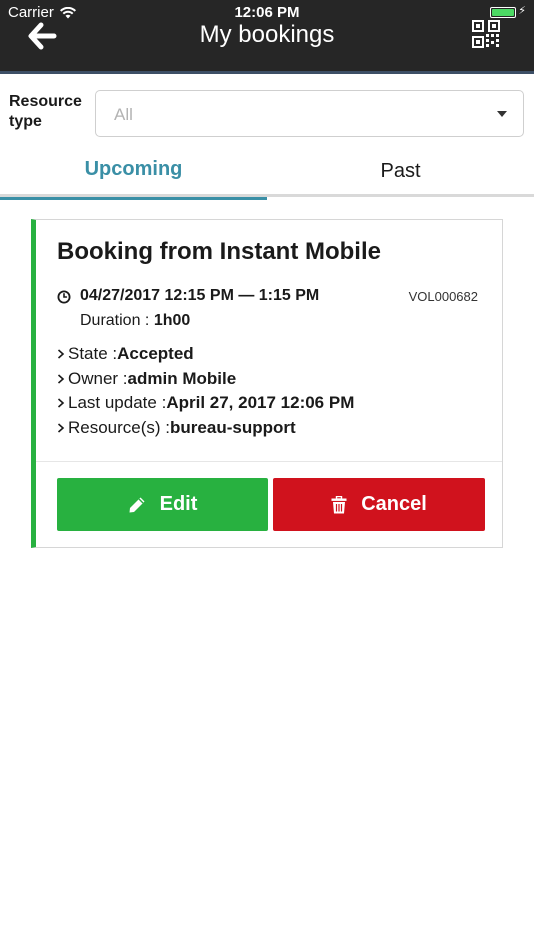  I want to click on tab-upcoming: Upcoming, so click(133, 172).